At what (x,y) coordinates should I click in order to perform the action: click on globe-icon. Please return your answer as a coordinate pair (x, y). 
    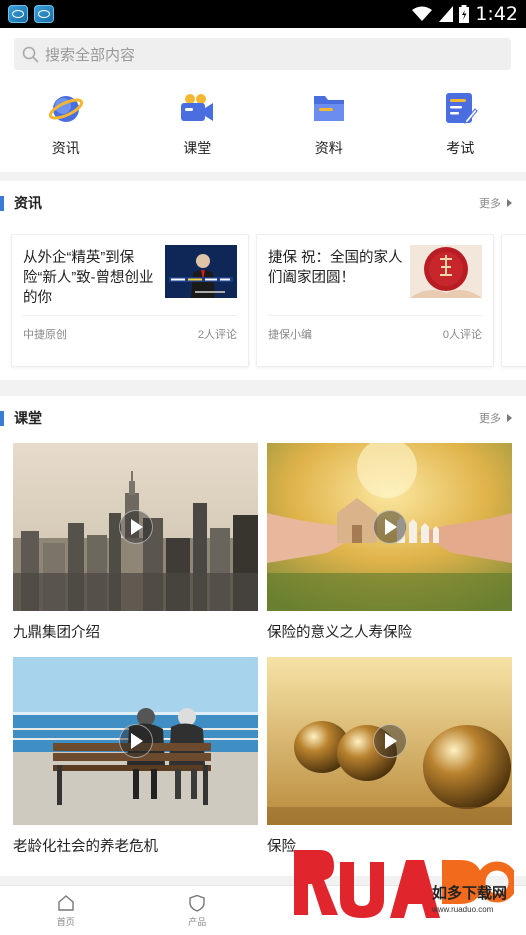
    Looking at the image, I should click on (65, 109).